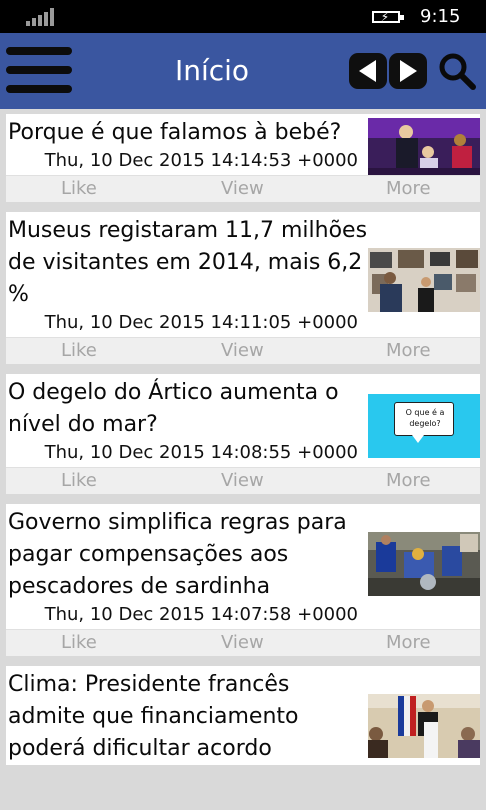 This screenshot has width=486, height=810. What do you see at coordinates (40, 17) in the screenshot?
I see `signal-strength-icon` at bounding box center [40, 17].